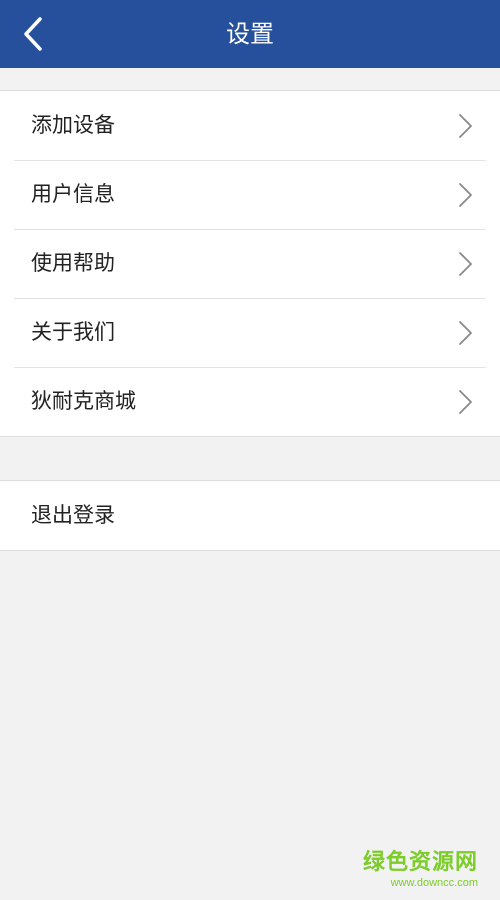 This screenshot has width=500, height=900. Describe the element at coordinates (73, 125) in the screenshot. I see `menu-item-label: 添加设备` at that location.